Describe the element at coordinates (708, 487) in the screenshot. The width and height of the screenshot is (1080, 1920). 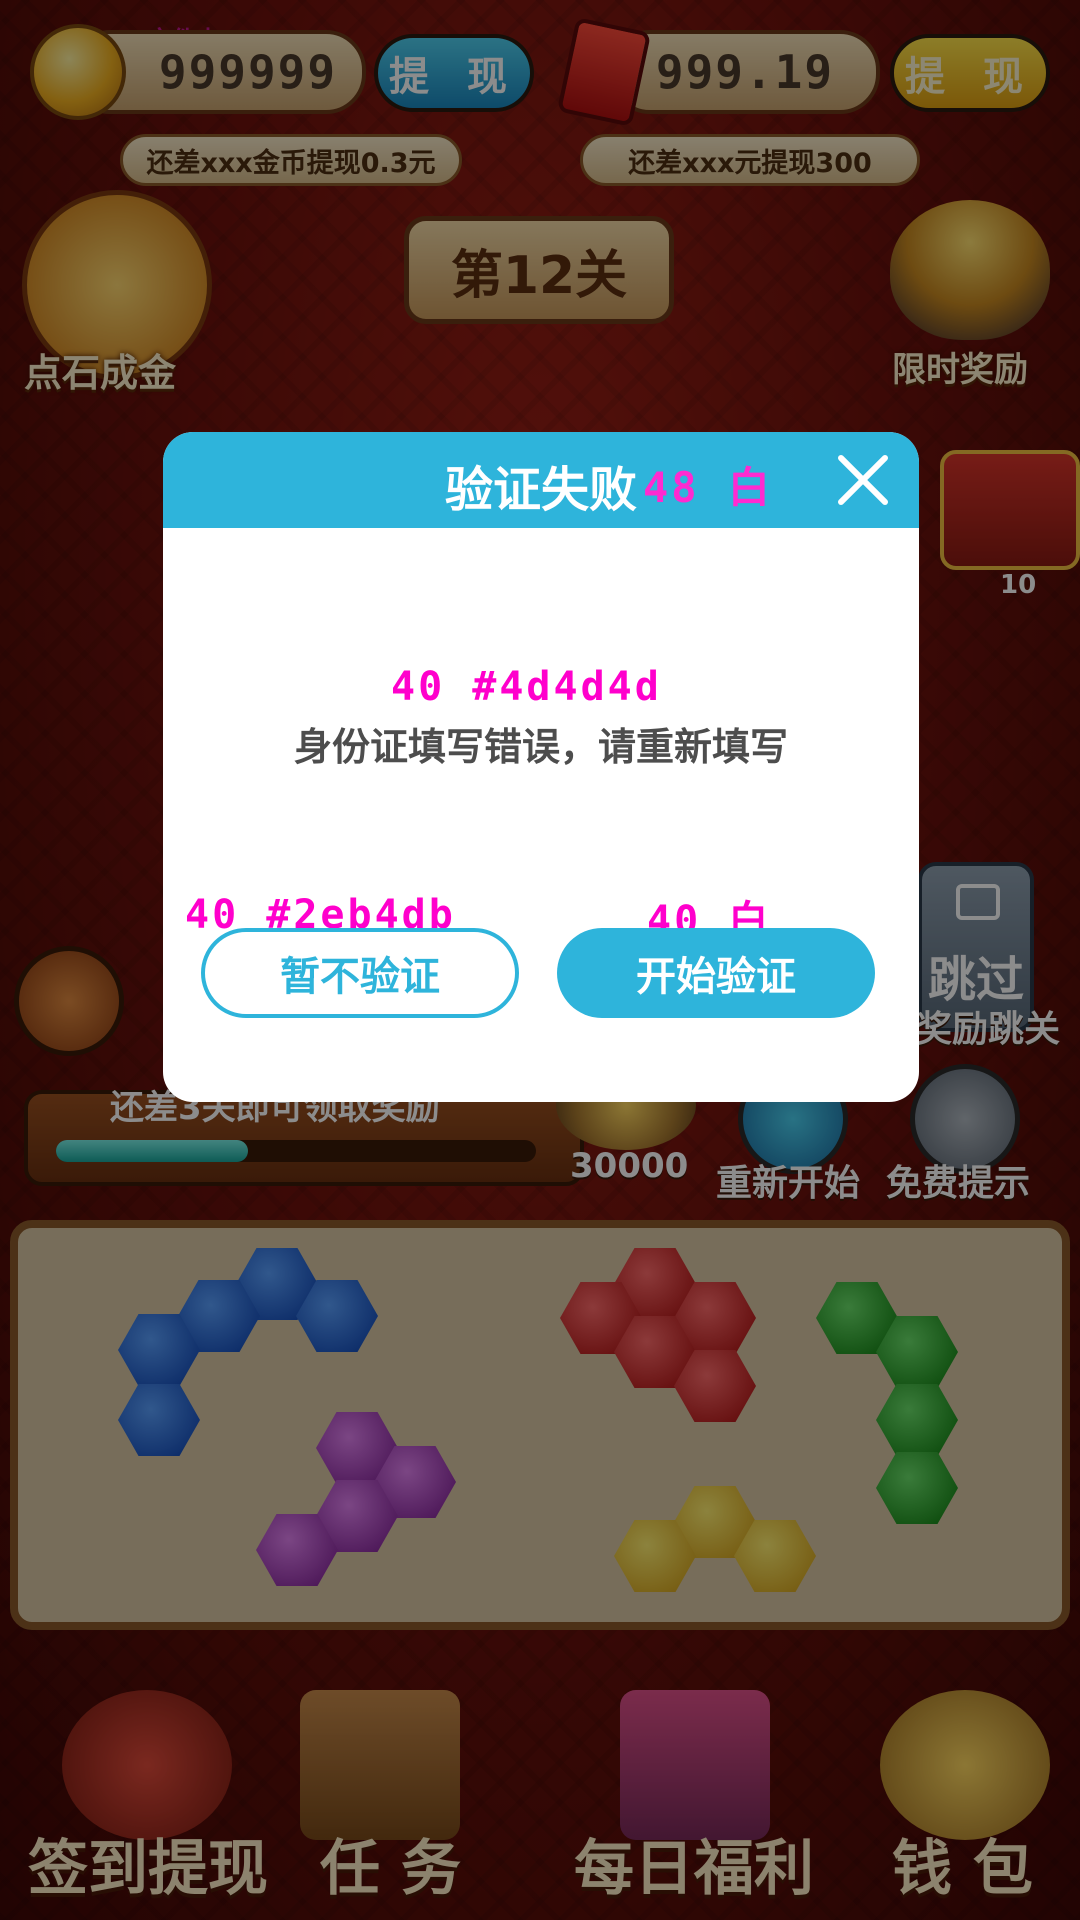
I see `title-annotation: 48 白` at that location.